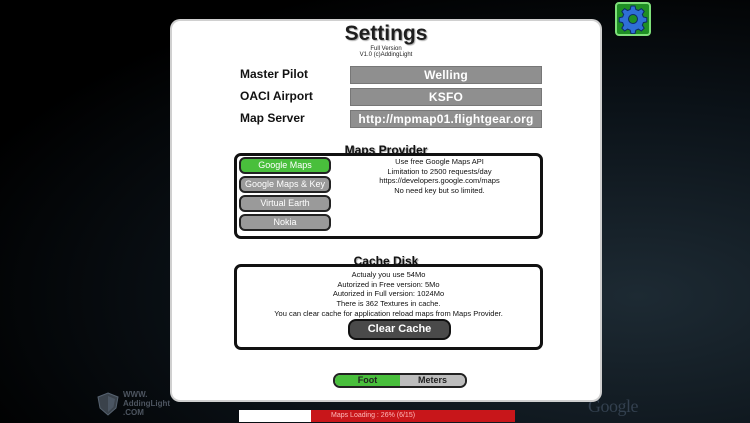 Image resolution: width=750 pixels, height=423 pixels. What do you see at coordinates (276, 96) in the screenshot?
I see `oaci-airport-label: OACI Airport` at bounding box center [276, 96].